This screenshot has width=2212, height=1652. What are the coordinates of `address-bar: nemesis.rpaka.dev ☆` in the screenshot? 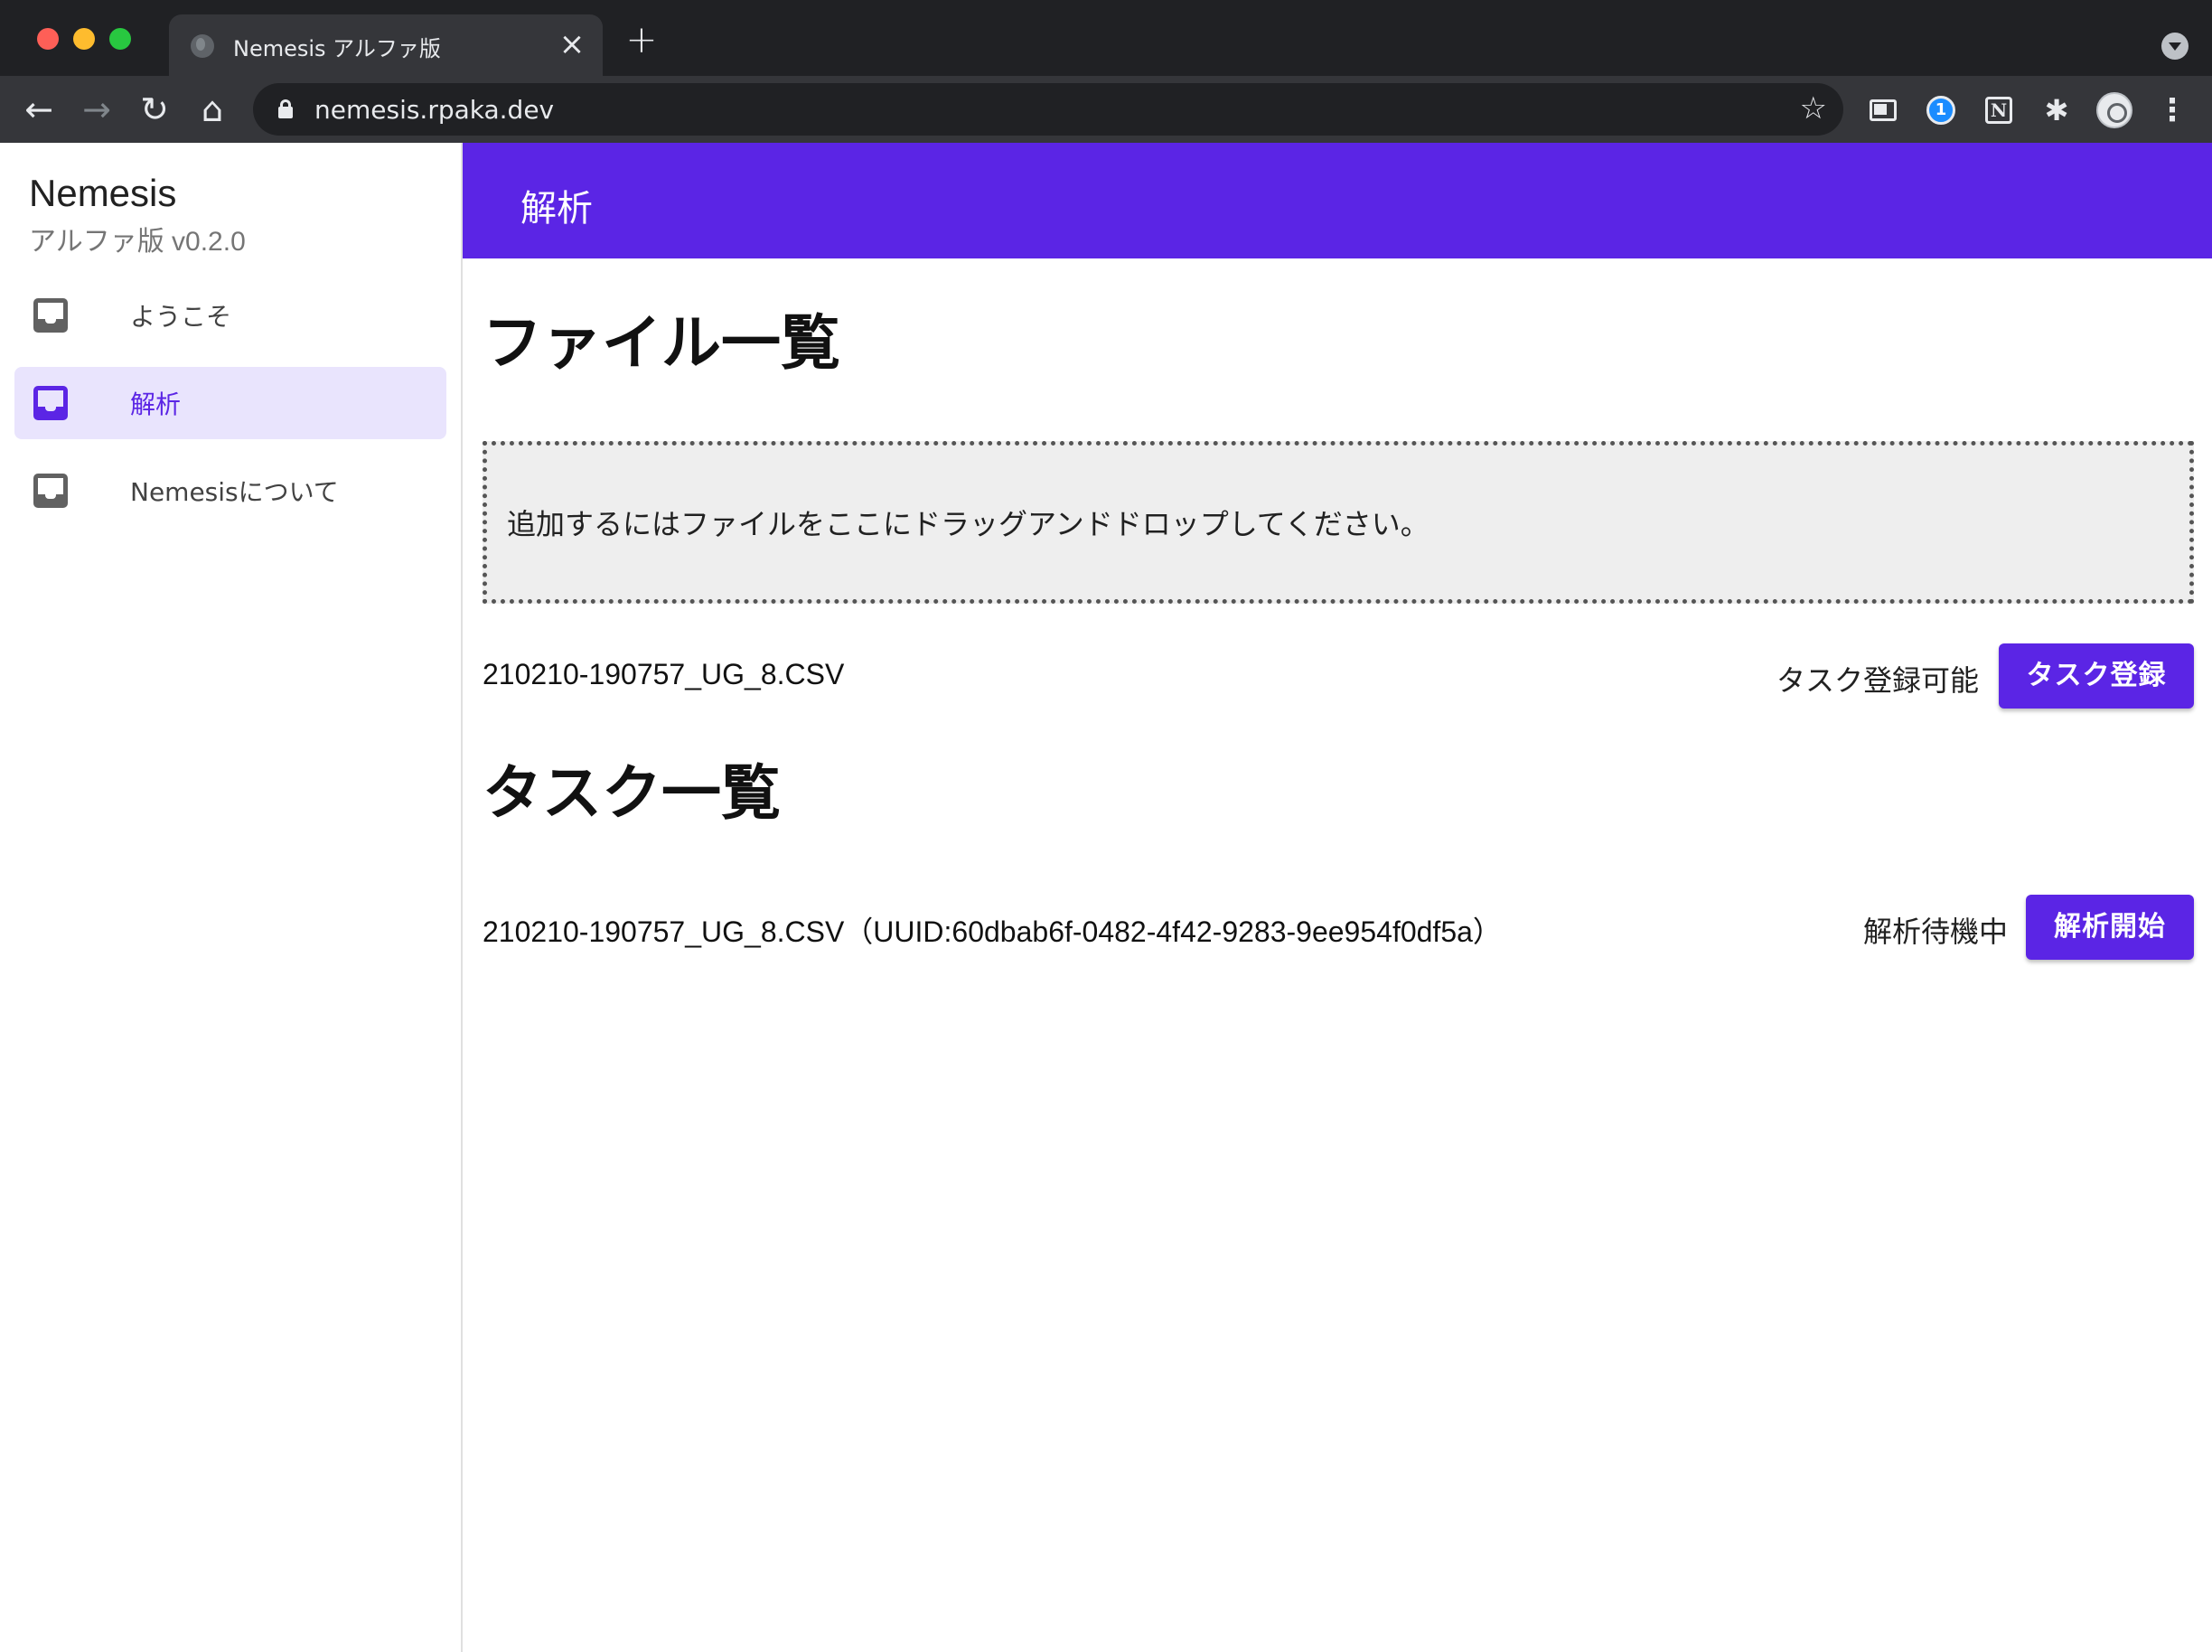 It's located at (1048, 109).